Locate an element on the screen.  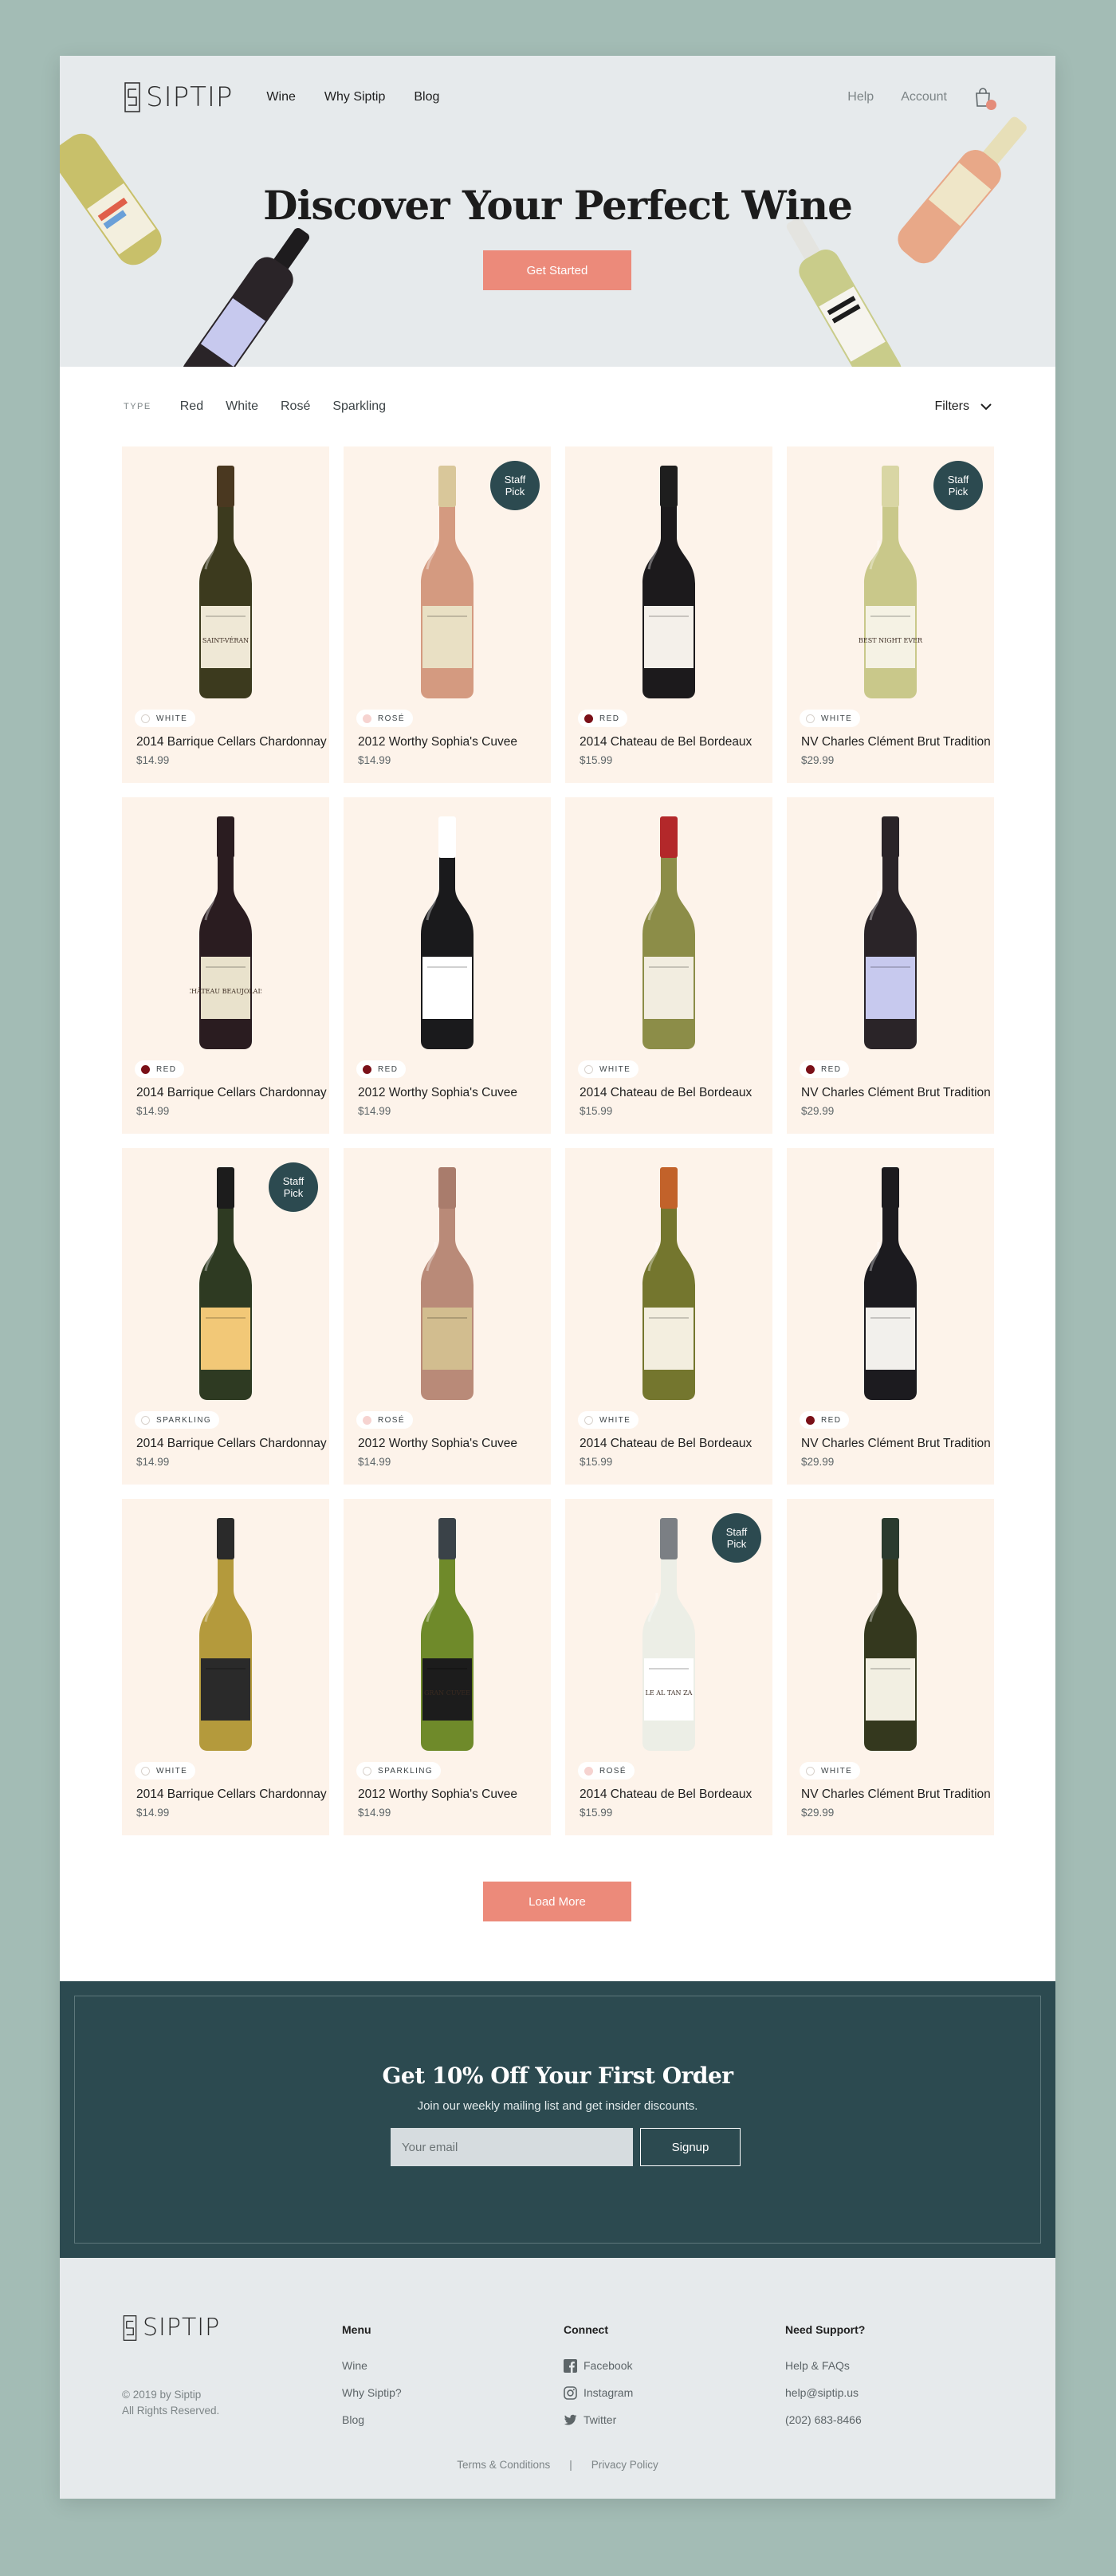
footer-link-email: help@siptip.us is located at coordinates (825, 2393).